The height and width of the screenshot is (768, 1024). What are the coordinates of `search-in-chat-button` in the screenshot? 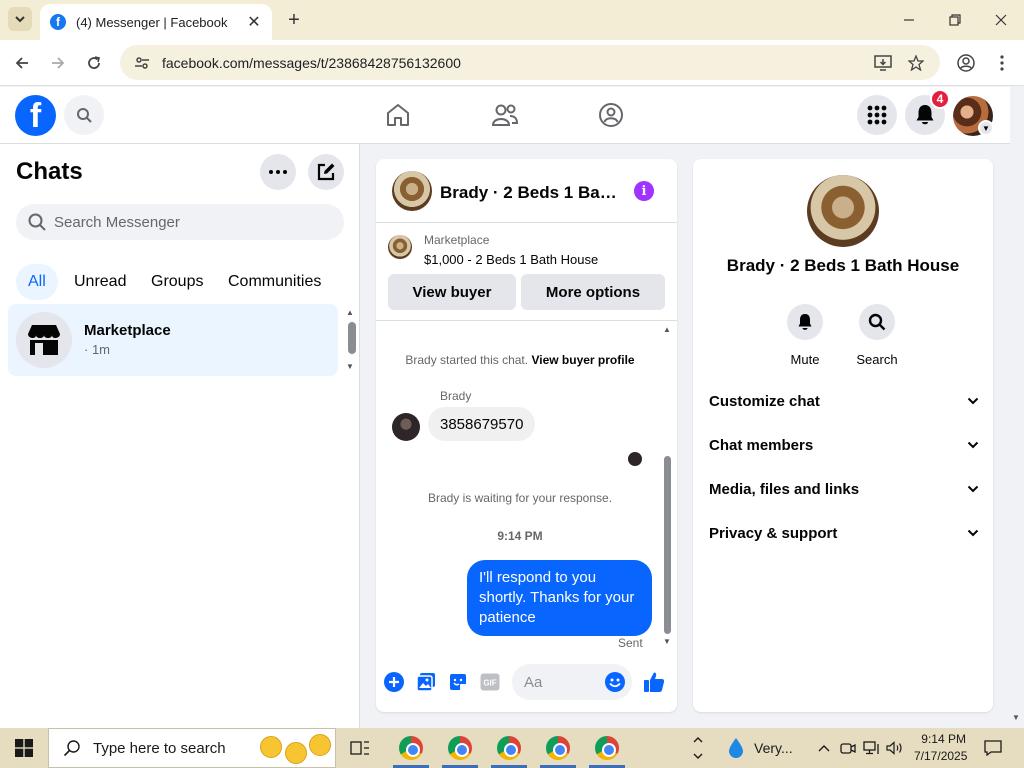 It's located at (877, 322).